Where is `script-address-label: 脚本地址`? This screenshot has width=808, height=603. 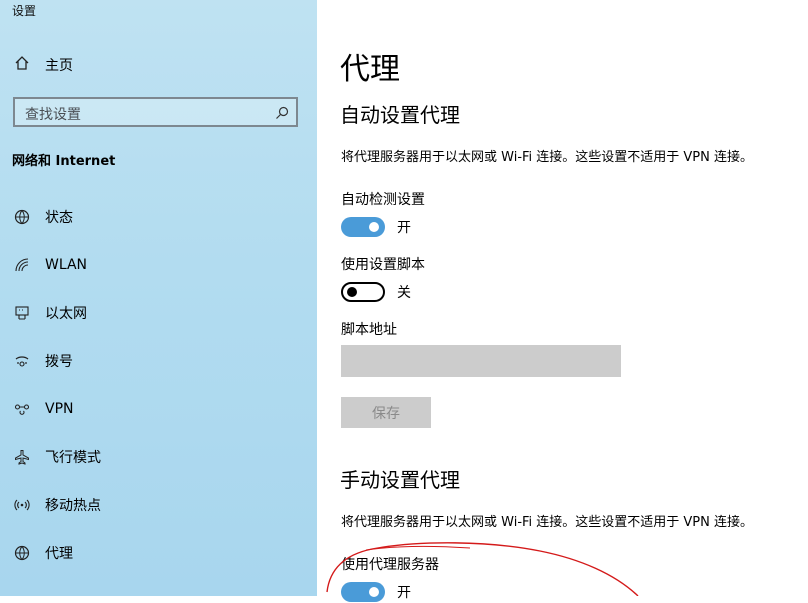 script-address-label: 脚本地址 is located at coordinates (369, 330).